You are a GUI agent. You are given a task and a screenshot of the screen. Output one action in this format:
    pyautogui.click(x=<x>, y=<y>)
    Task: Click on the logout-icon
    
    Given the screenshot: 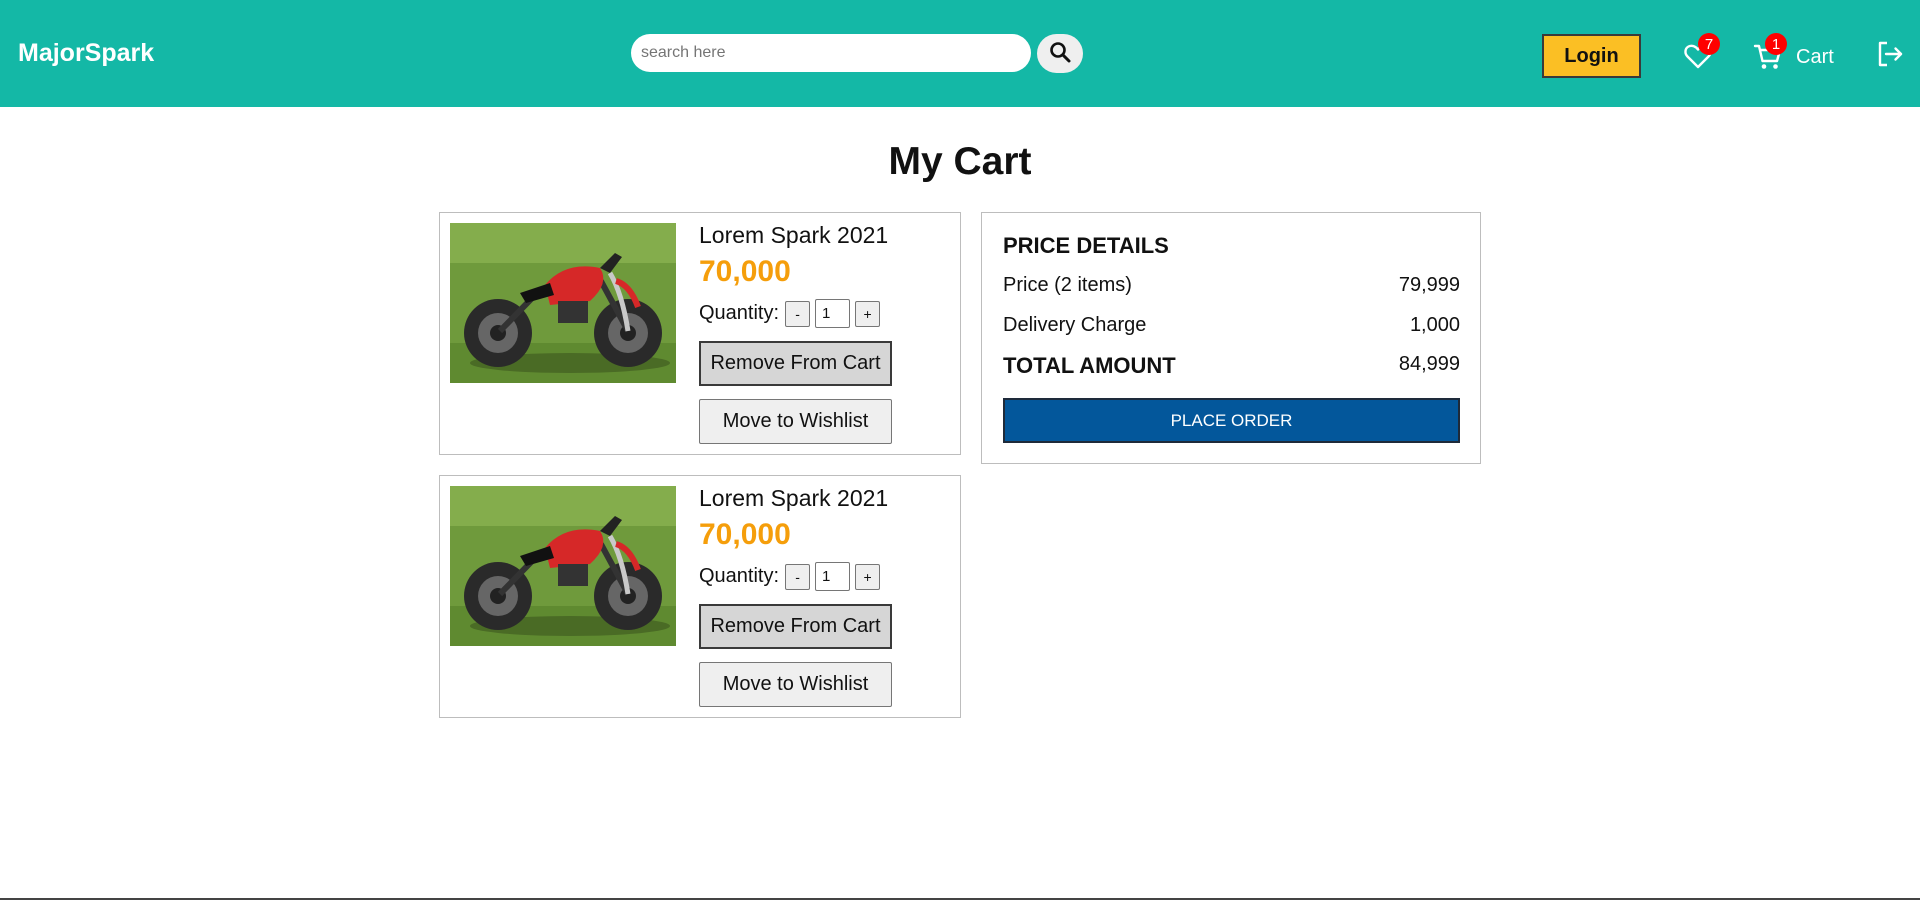 What is the action you would take?
    pyautogui.click(x=1890, y=57)
    